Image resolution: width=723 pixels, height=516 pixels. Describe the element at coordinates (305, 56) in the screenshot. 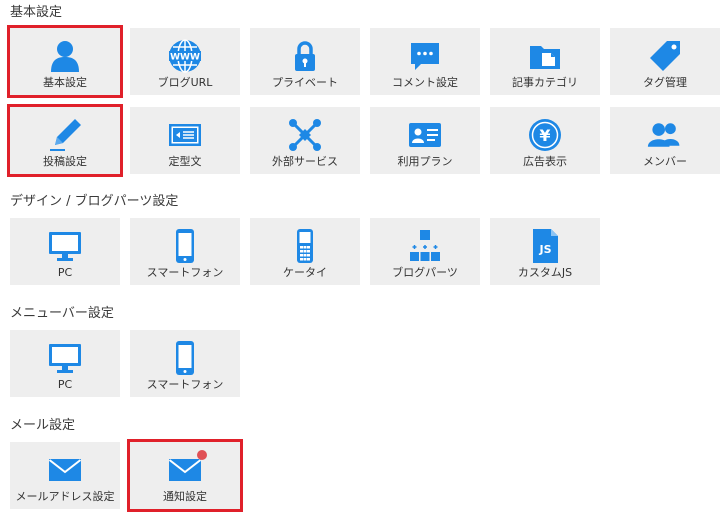

I see `lock-icon` at that location.